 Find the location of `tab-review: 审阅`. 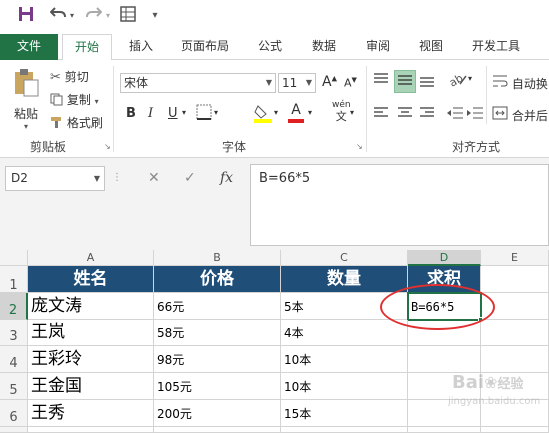

tab-review: 审阅 is located at coordinates (378, 47).